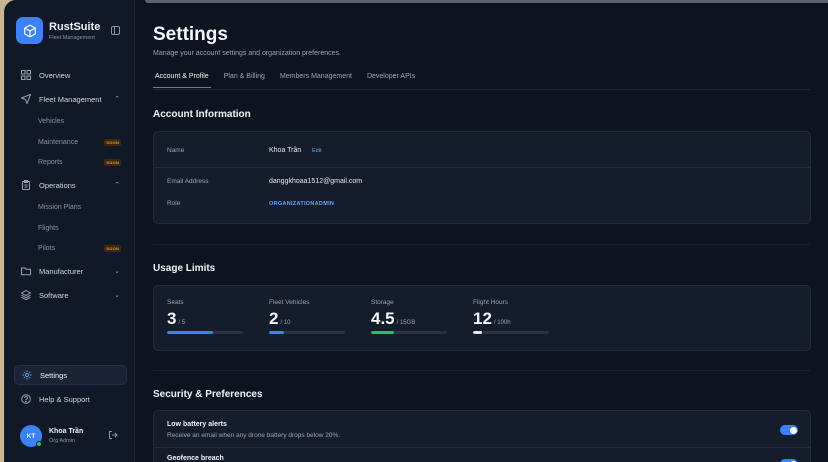 The height and width of the screenshot is (462, 828). I want to click on sidebar-item-label: Help & Support, so click(64, 399).